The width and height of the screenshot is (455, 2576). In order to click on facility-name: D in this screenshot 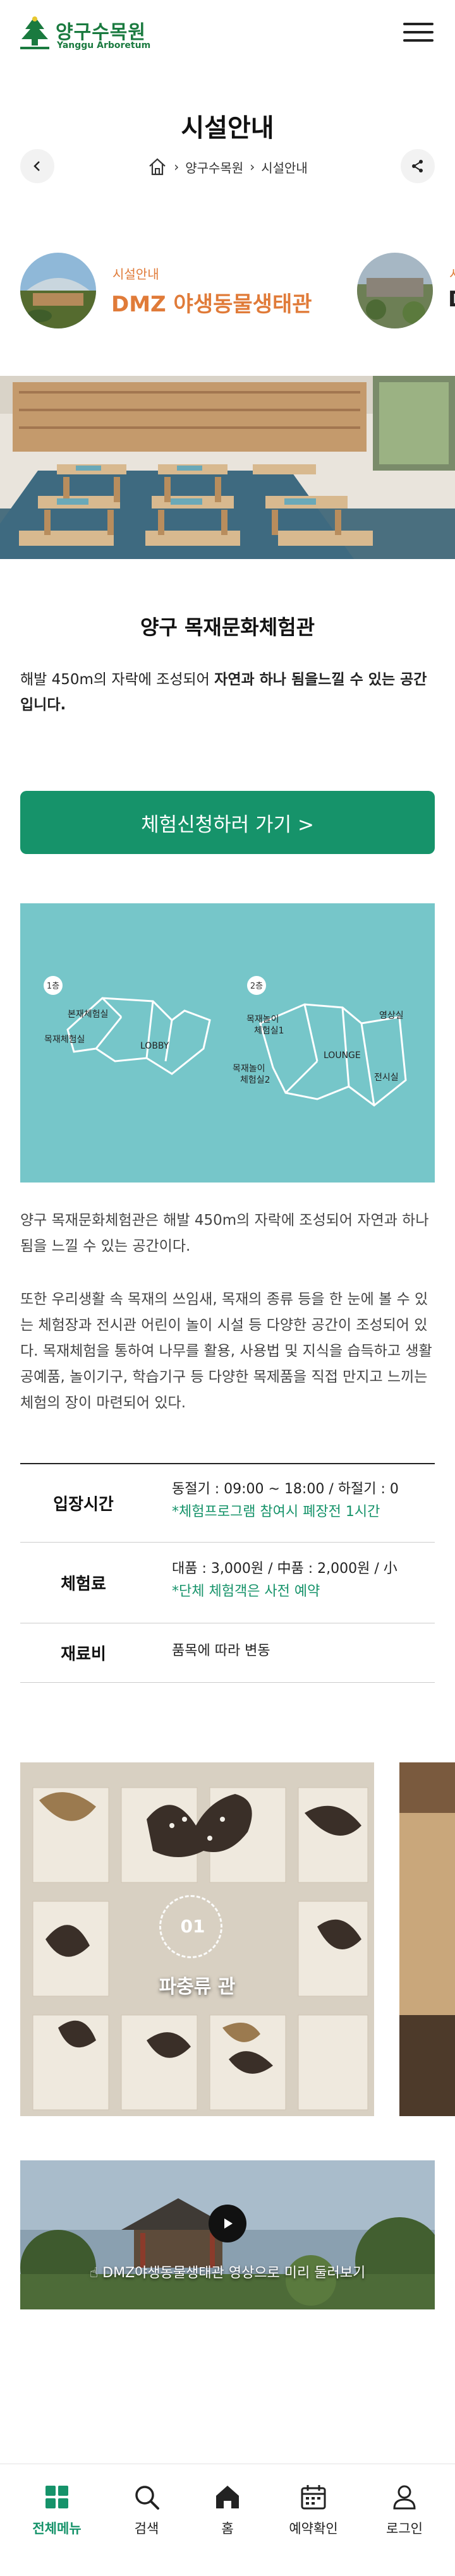, I will do `click(451, 299)`.